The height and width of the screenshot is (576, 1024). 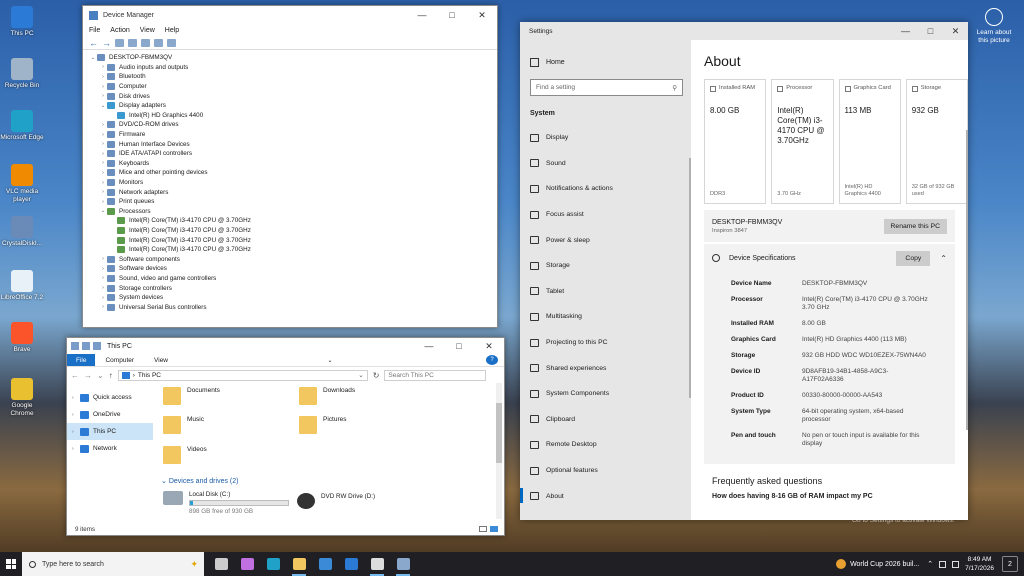 I want to click on desktop-icon-vlc-media-player: VLC media player, so click(x=22, y=184).